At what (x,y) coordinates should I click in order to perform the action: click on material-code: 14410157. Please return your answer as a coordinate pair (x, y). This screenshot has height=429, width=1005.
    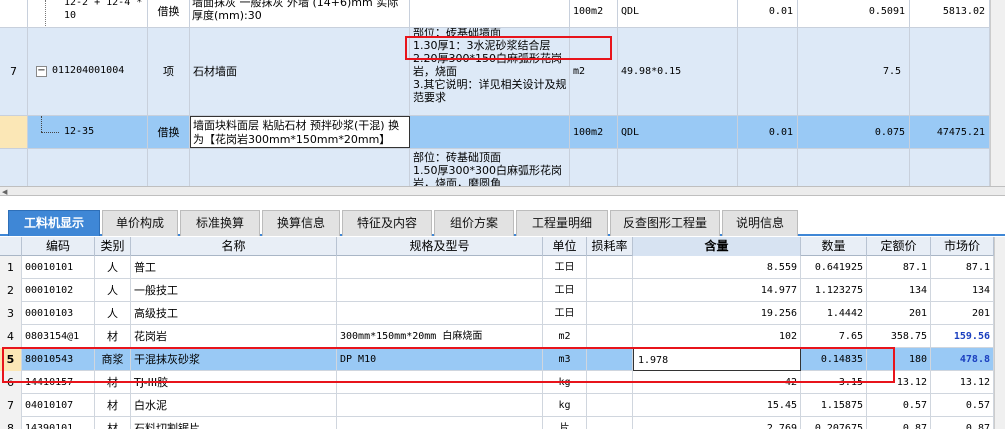
    Looking at the image, I should click on (58, 382).